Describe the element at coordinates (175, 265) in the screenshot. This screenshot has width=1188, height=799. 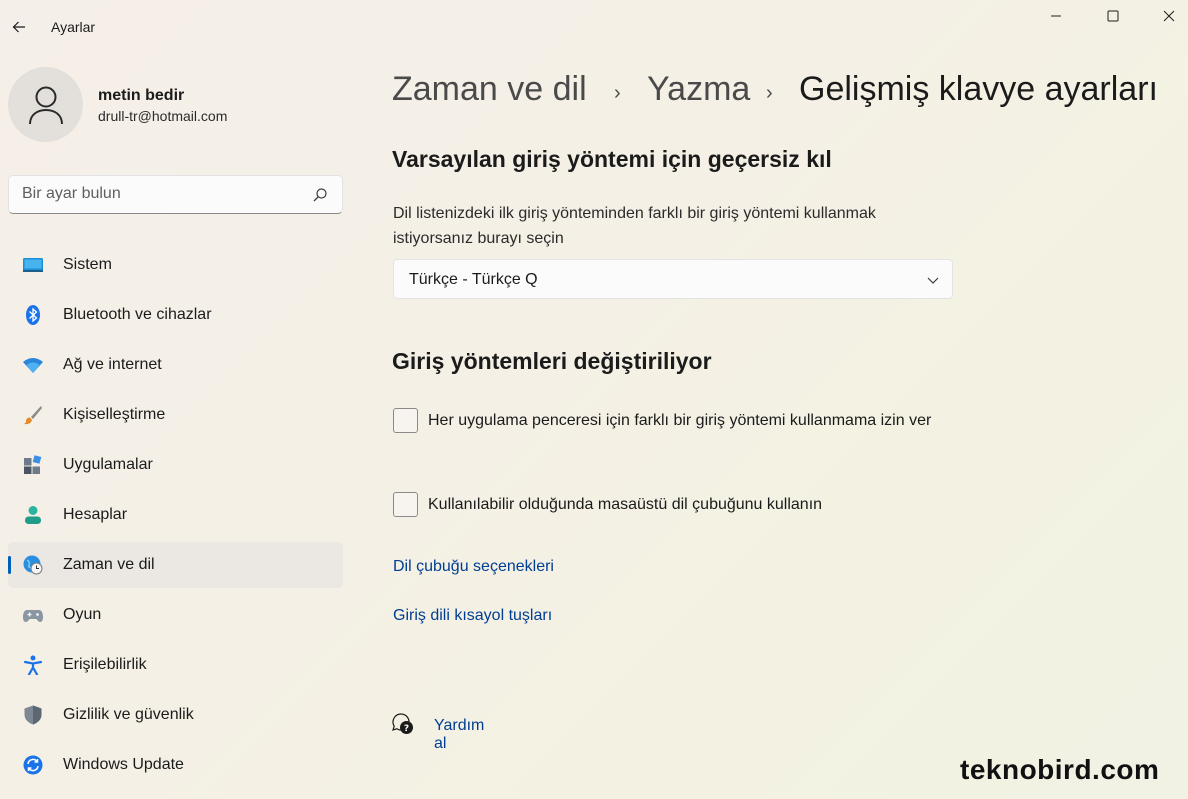
I see `sidebar-item-sistem: Sistem` at that location.